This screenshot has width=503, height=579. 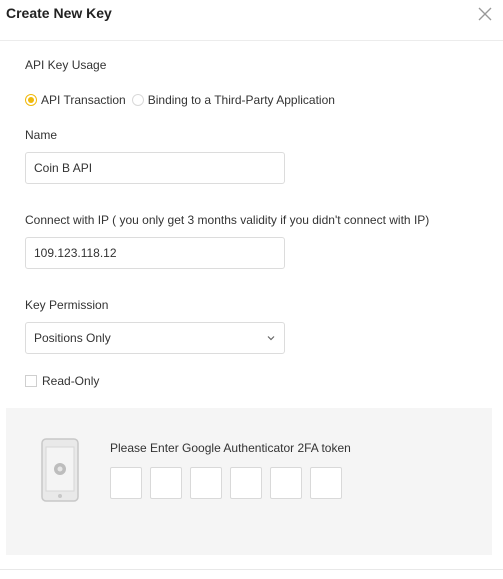 What do you see at coordinates (83, 100) in the screenshot?
I see `radio-api-transaction-label: API Transaction` at bounding box center [83, 100].